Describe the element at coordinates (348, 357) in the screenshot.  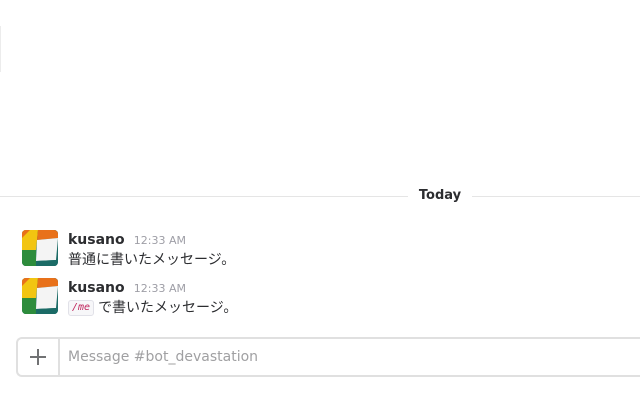
I see `message-input` at that location.